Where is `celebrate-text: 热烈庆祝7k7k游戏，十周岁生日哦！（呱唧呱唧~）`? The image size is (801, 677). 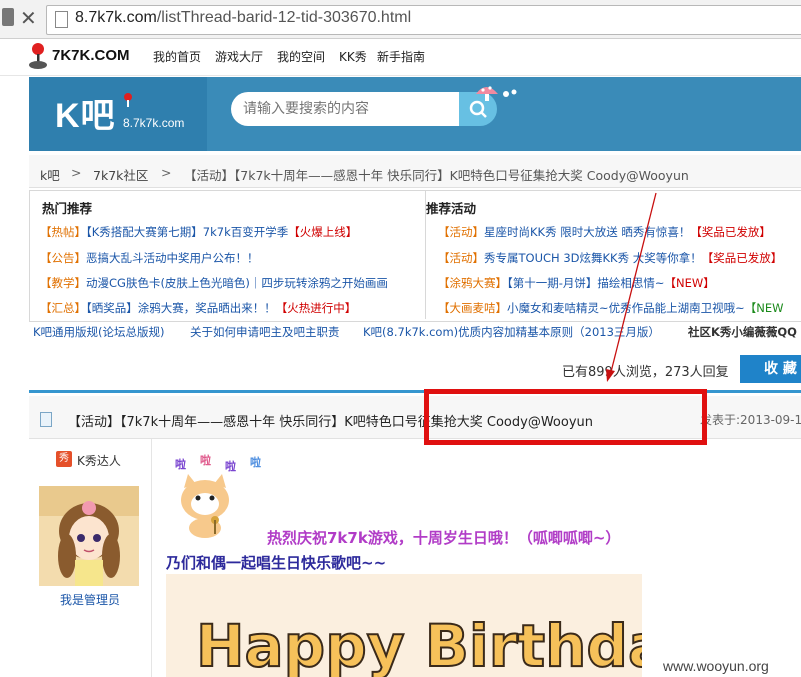 celebrate-text: 热烈庆祝7k7k游戏，十周岁生日哦！（呱唧呱唧~） is located at coordinates (444, 538).